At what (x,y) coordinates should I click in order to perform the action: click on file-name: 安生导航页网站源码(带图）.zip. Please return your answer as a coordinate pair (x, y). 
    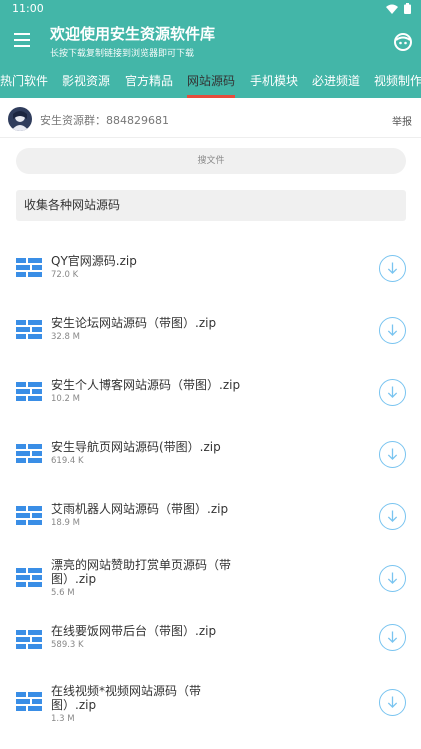
    Looking at the image, I should click on (136, 447).